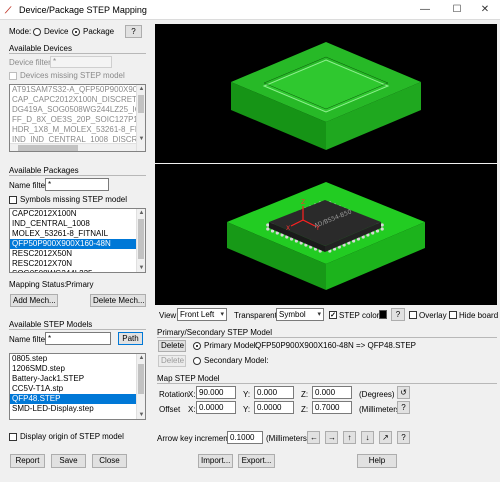 This screenshot has width=500, height=482. What do you see at coordinates (172, 346) in the screenshot?
I see `delete-primary-button: Delete` at bounding box center [172, 346].